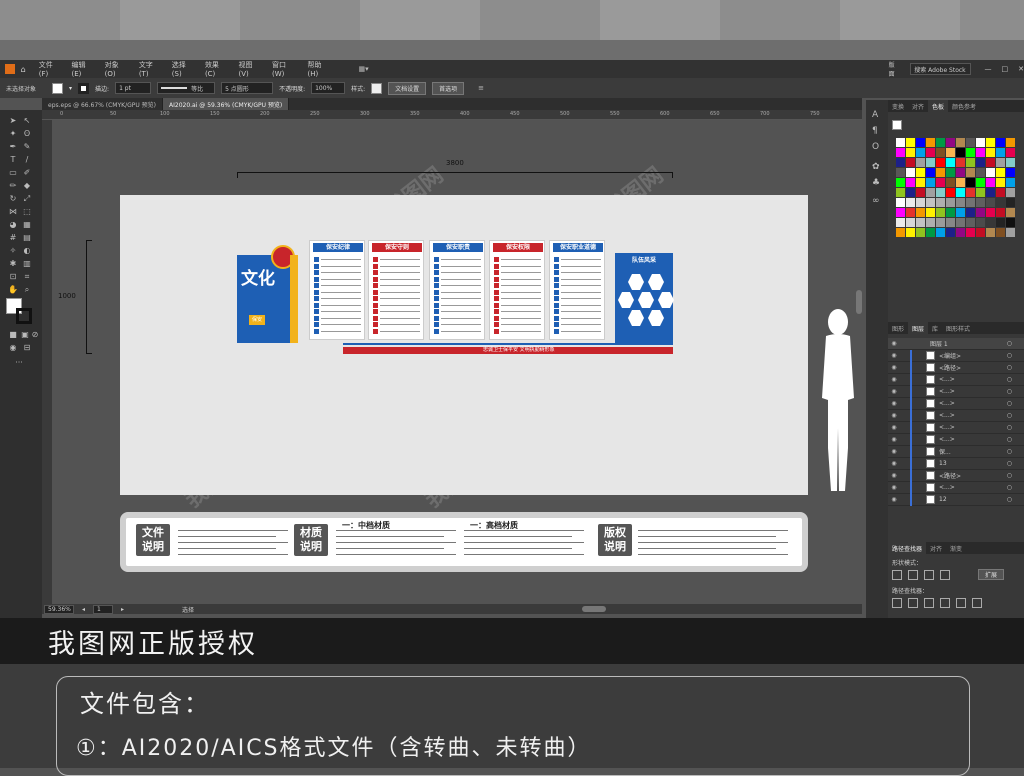 This screenshot has width=1024, height=776. I want to click on zoom-level-field: 59.36%, so click(59, 609).